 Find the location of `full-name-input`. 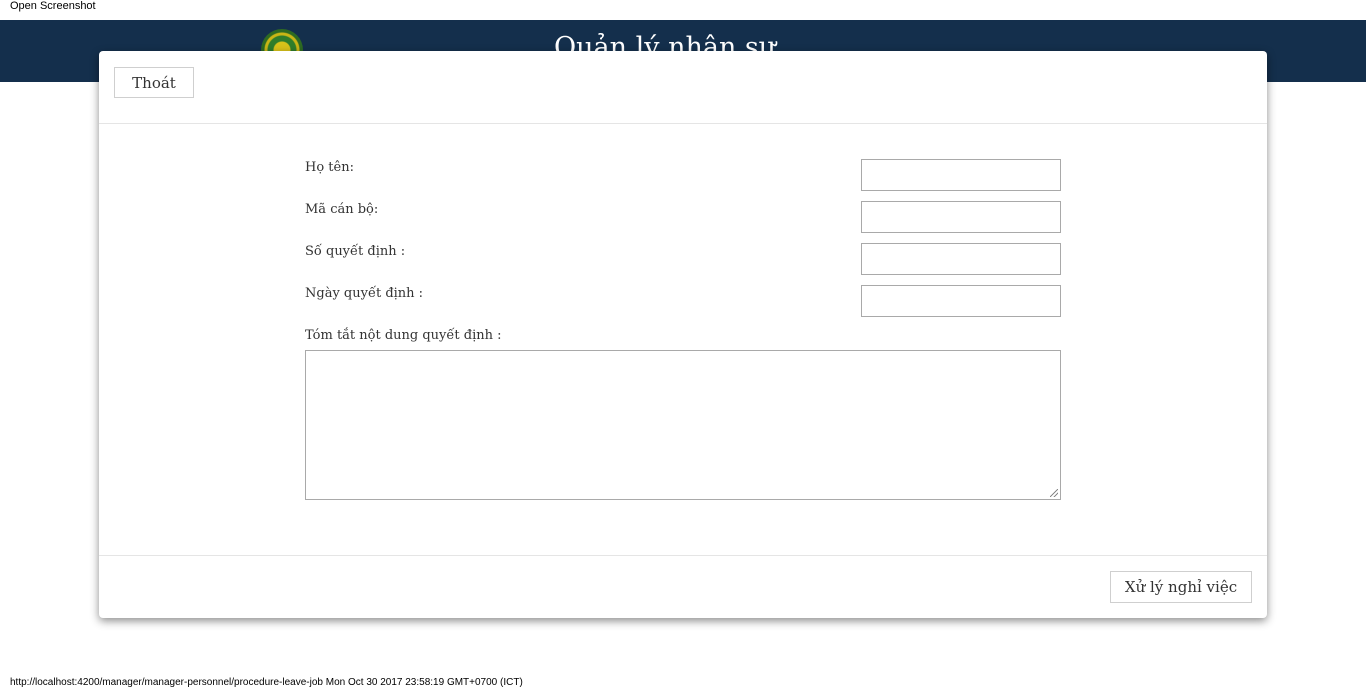

full-name-input is located at coordinates (961, 175).